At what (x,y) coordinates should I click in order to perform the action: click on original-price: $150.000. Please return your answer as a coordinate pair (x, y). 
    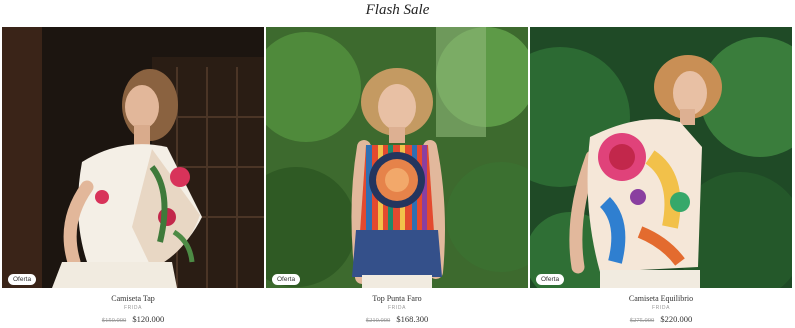
    Looking at the image, I should click on (114, 320).